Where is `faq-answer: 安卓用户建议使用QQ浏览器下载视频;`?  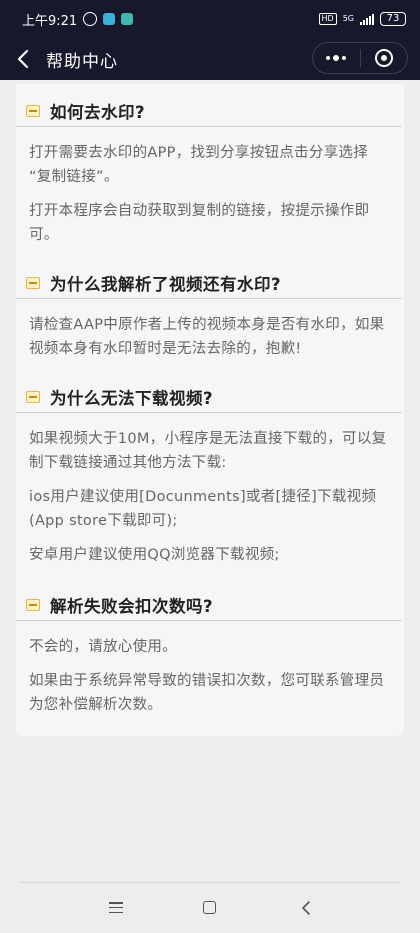
faq-answer: 安卓用户建议使用QQ浏览器下载视频; is located at coordinates (154, 555).